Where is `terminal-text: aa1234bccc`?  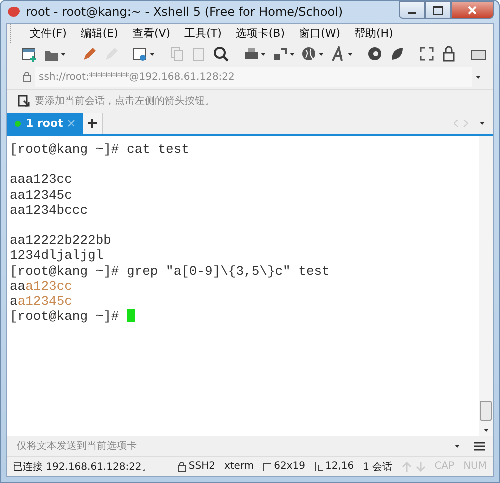 terminal-text: aa1234bccc is located at coordinates (49, 210).